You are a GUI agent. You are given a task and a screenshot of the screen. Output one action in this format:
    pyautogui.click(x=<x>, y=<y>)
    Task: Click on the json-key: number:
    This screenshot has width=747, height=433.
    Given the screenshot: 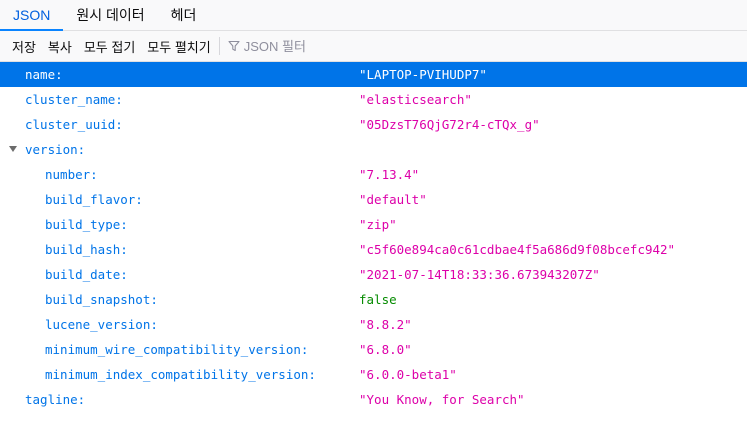 What is the action you would take?
    pyautogui.click(x=71, y=174)
    